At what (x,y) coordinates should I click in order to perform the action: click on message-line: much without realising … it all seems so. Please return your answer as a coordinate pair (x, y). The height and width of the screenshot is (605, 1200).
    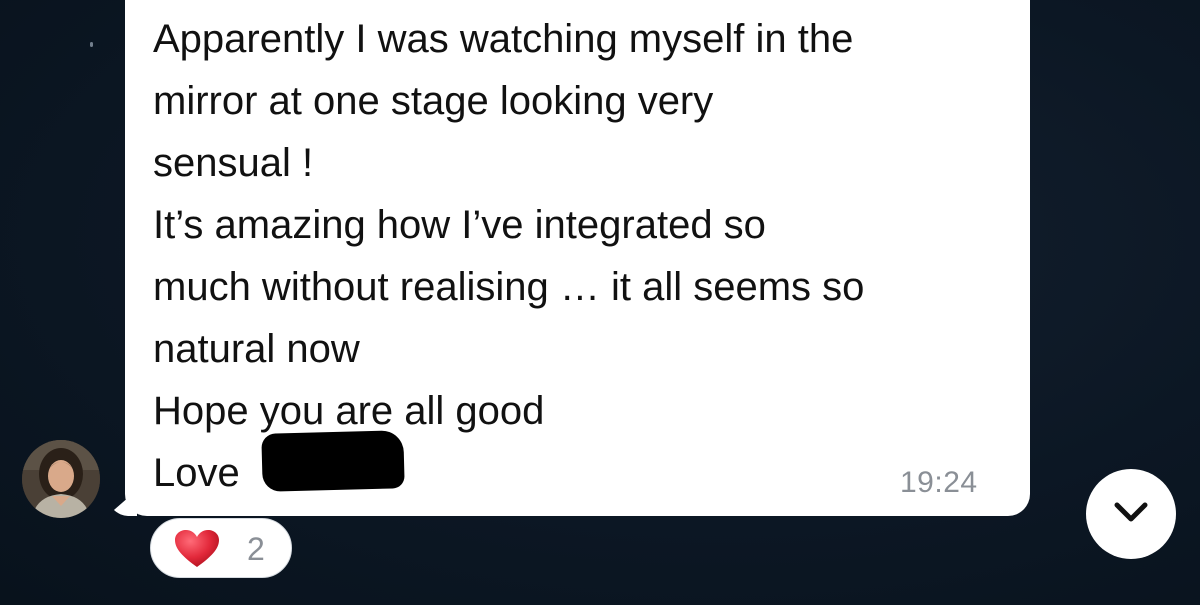
    Looking at the image, I should click on (509, 287).